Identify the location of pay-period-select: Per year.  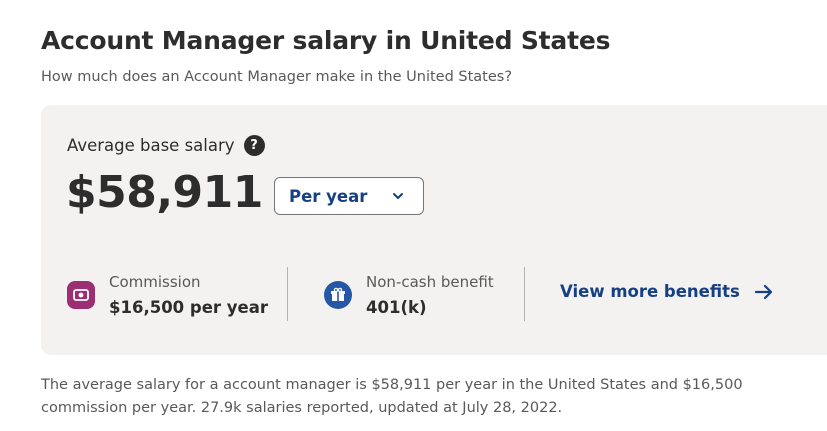
(349, 196).